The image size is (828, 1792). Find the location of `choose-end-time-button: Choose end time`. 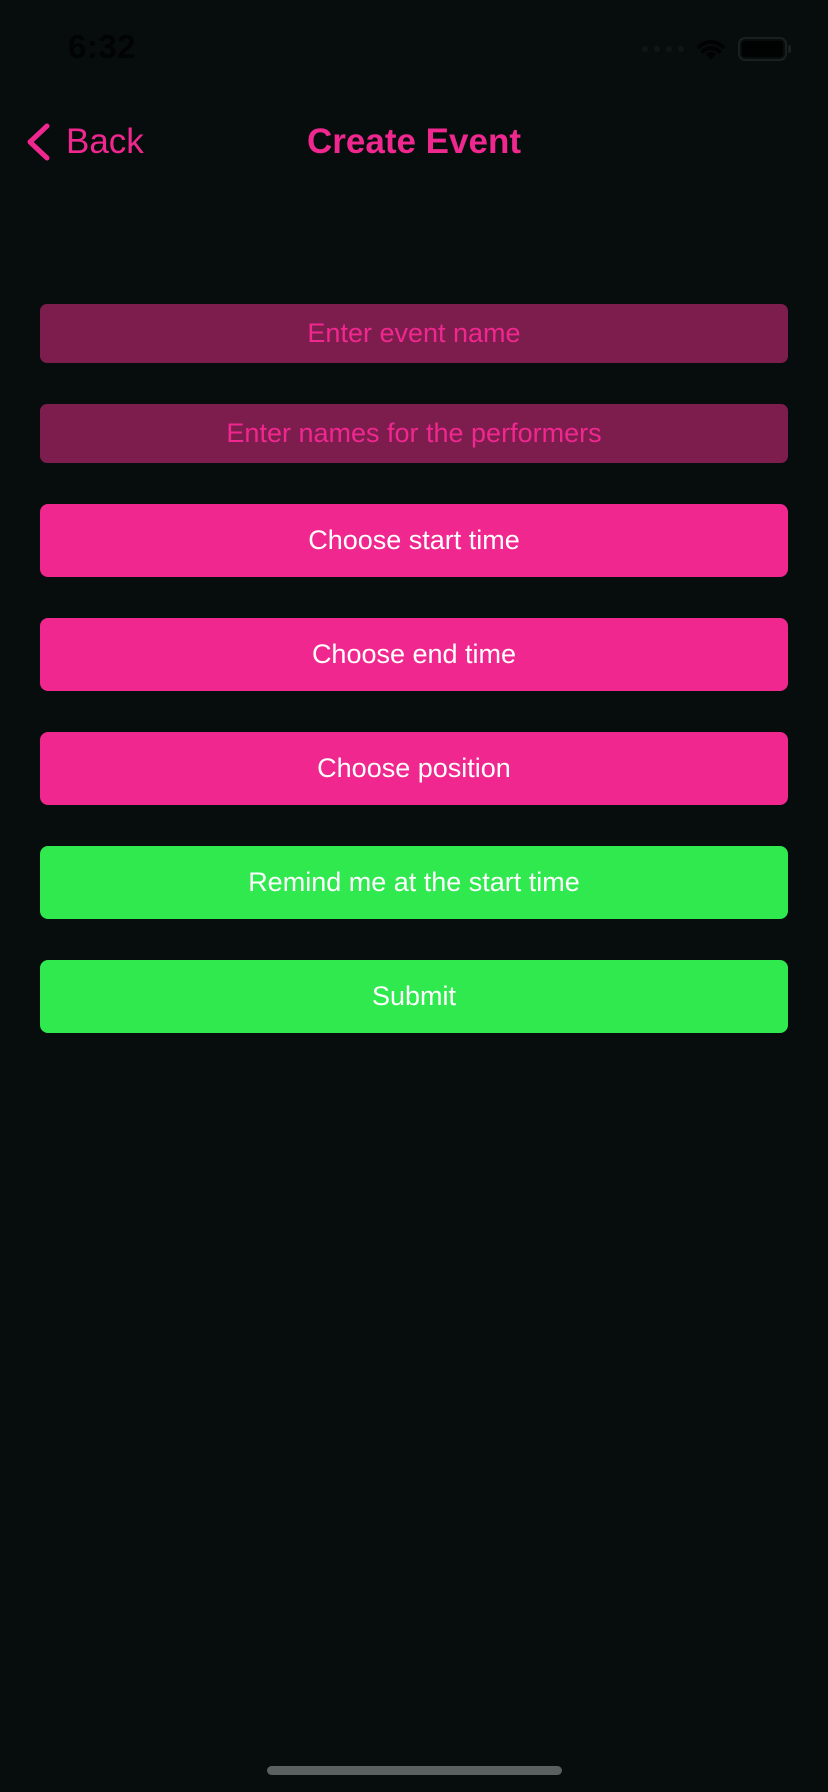

choose-end-time-button: Choose end time is located at coordinates (414, 654).